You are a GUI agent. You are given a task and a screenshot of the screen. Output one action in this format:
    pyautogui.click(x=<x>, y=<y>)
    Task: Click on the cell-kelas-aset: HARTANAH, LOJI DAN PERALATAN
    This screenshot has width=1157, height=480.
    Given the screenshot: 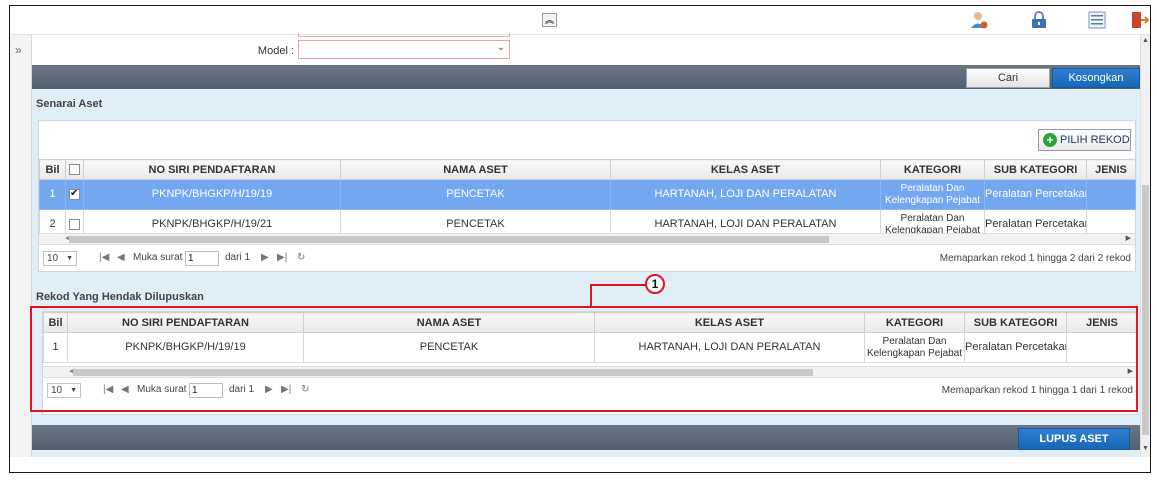 What is the action you would take?
    pyautogui.click(x=745, y=194)
    